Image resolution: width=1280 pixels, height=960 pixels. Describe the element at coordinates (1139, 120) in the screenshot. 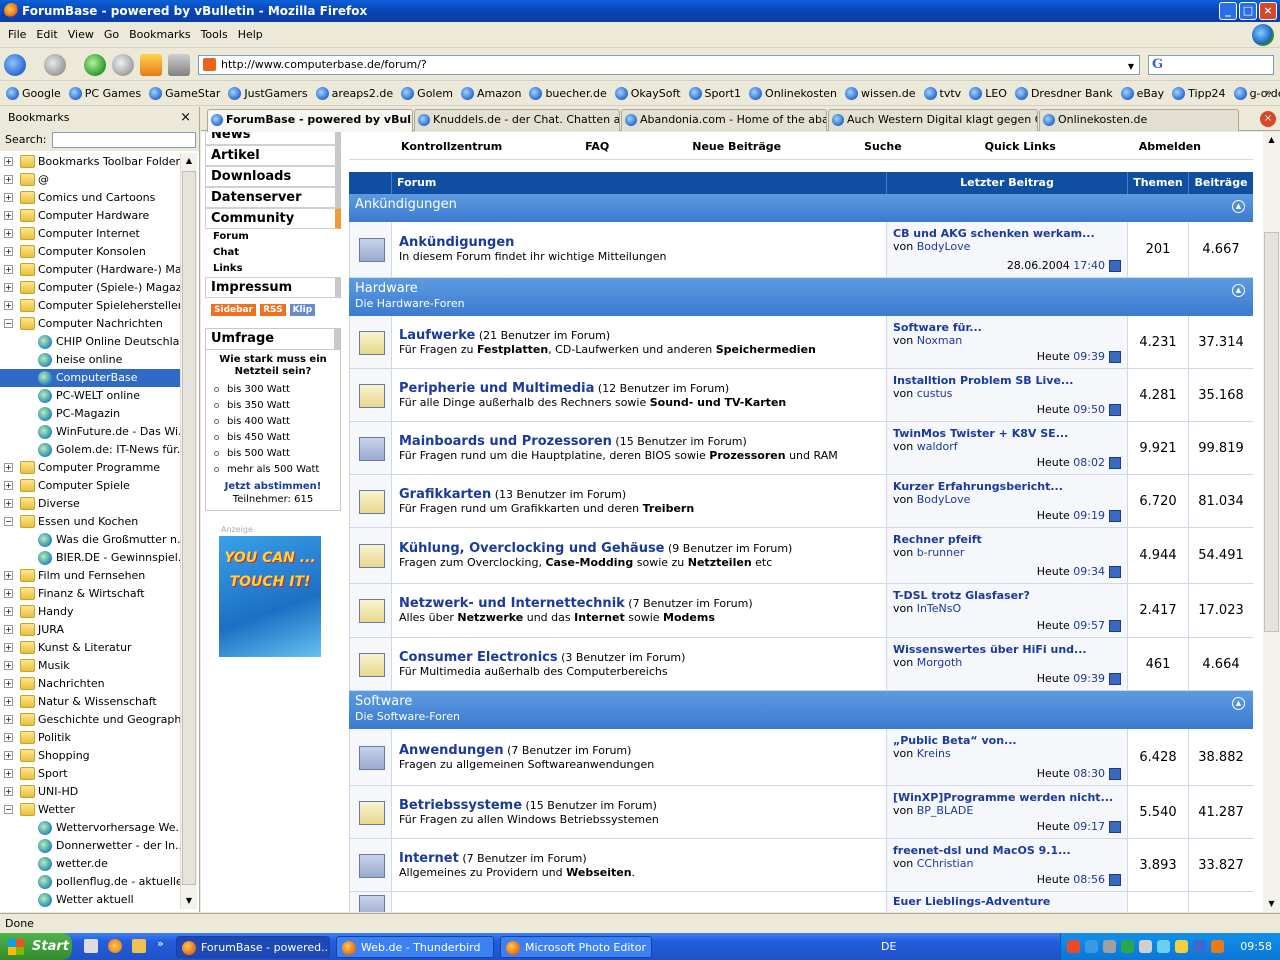

I see `tab: Onlinekosten.de` at that location.